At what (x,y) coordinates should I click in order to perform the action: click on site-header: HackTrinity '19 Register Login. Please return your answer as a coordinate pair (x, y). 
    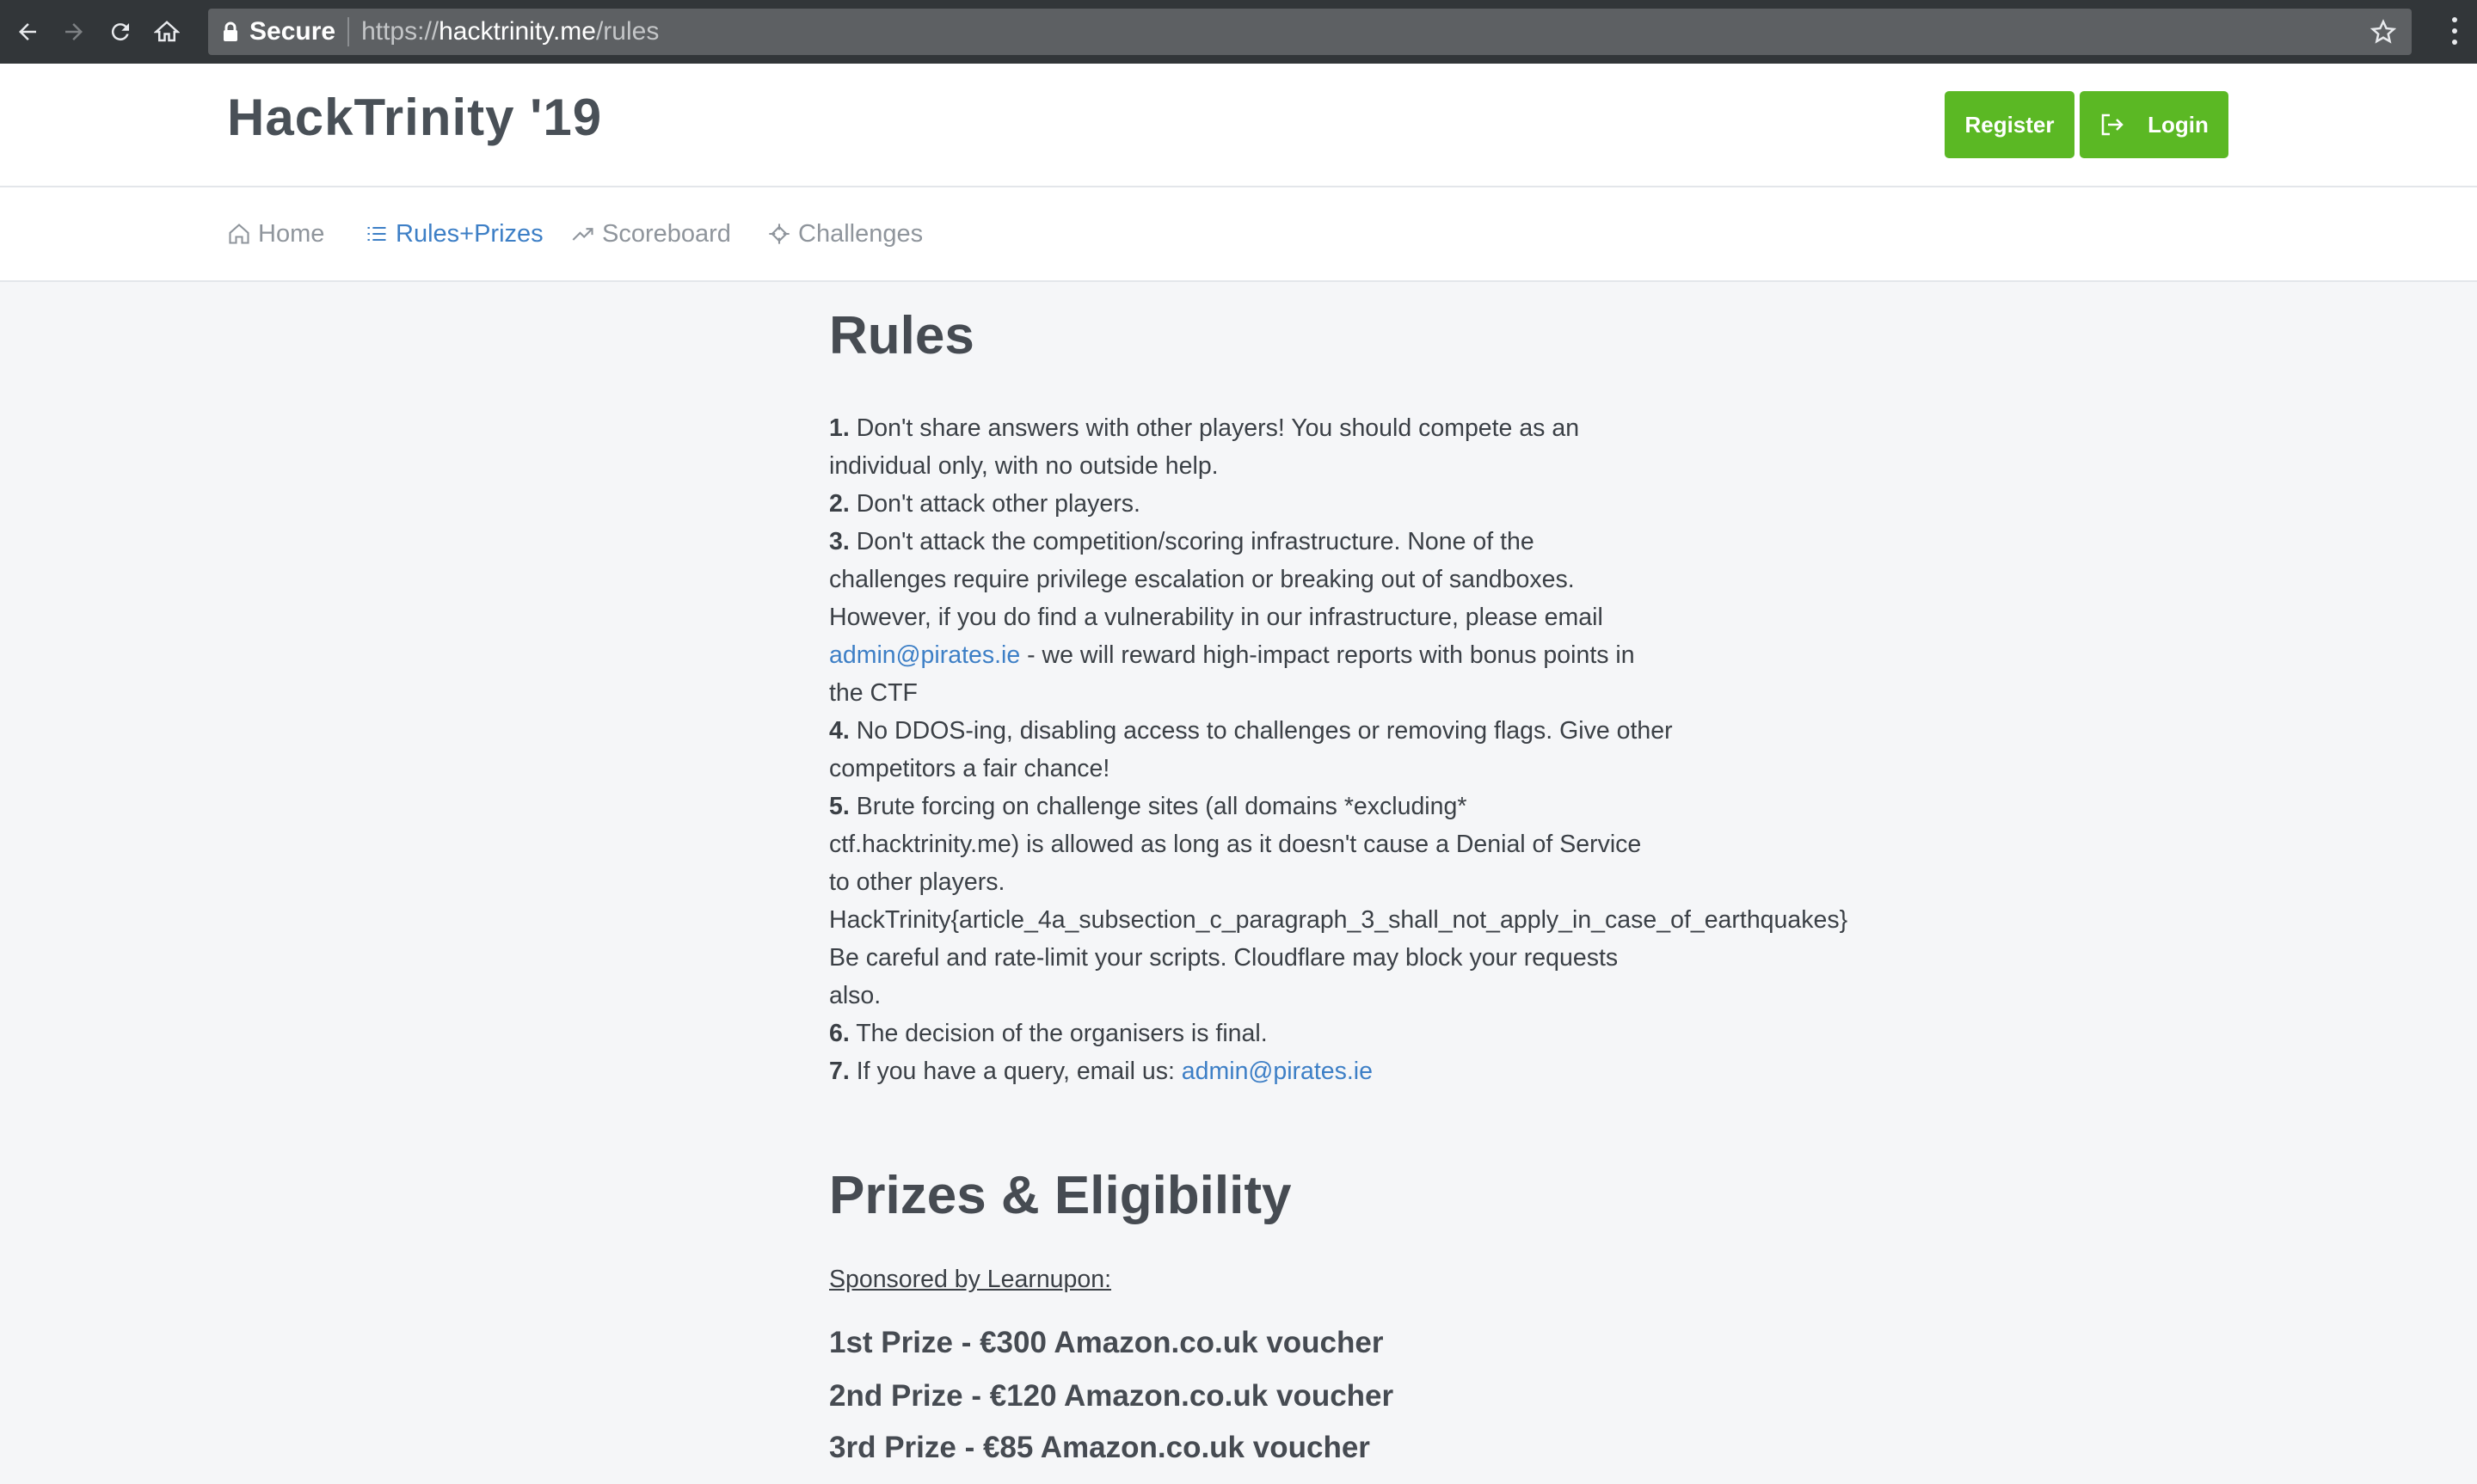
    Looking at the image, I should click on (1239, 125).